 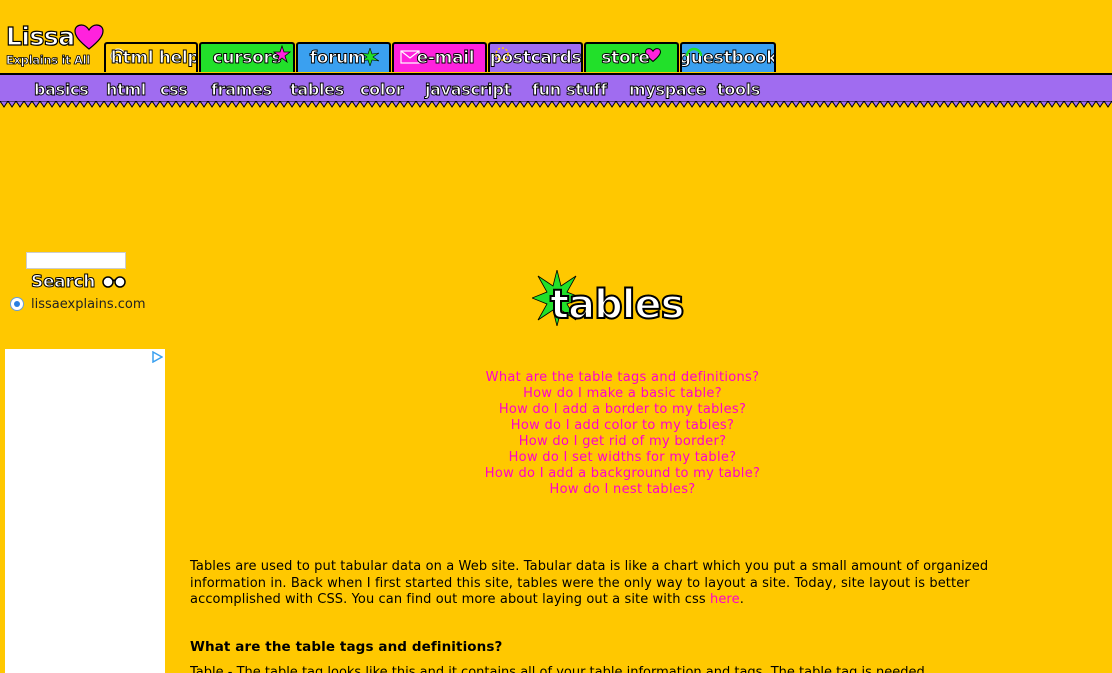 What do you see at coordinates (337, 58) in the screenshot?
I see `tab-label: forum` at bounding box center [337, 58].